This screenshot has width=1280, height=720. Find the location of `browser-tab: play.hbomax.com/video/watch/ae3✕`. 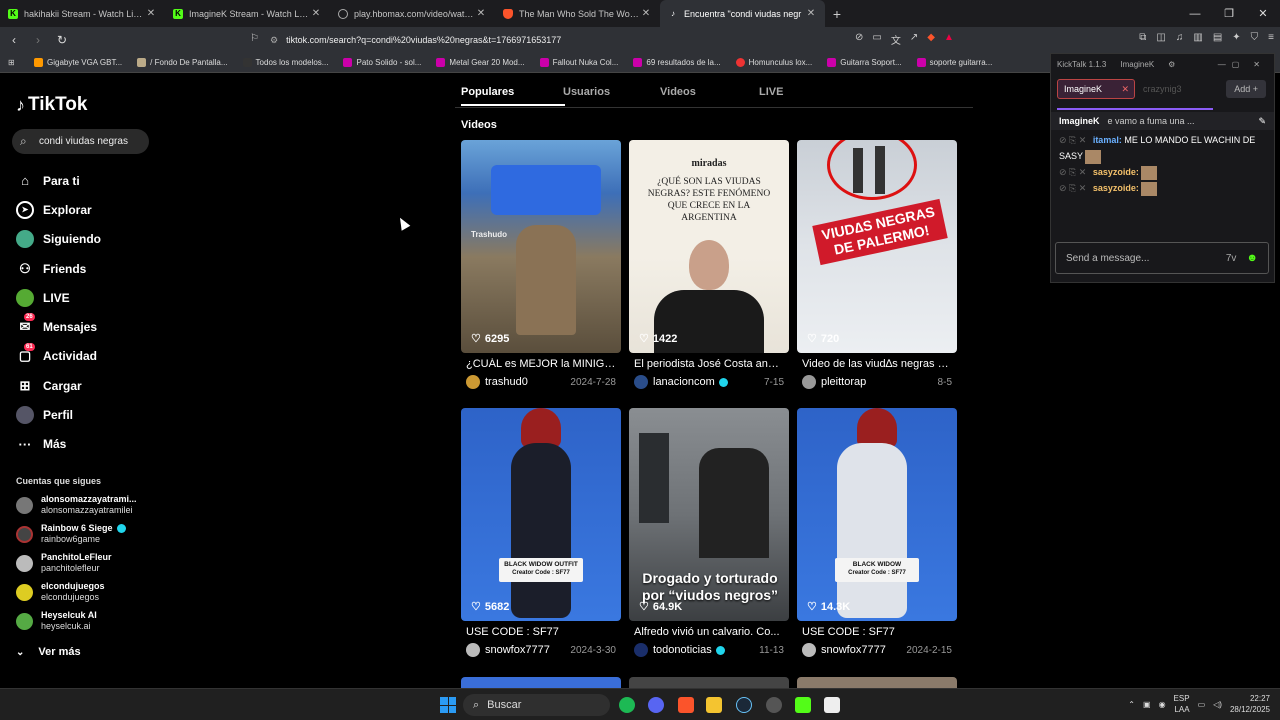

browser-tab: play.hbomax.com/video/watch/ae3✕ is located at coordinates (412, 13).